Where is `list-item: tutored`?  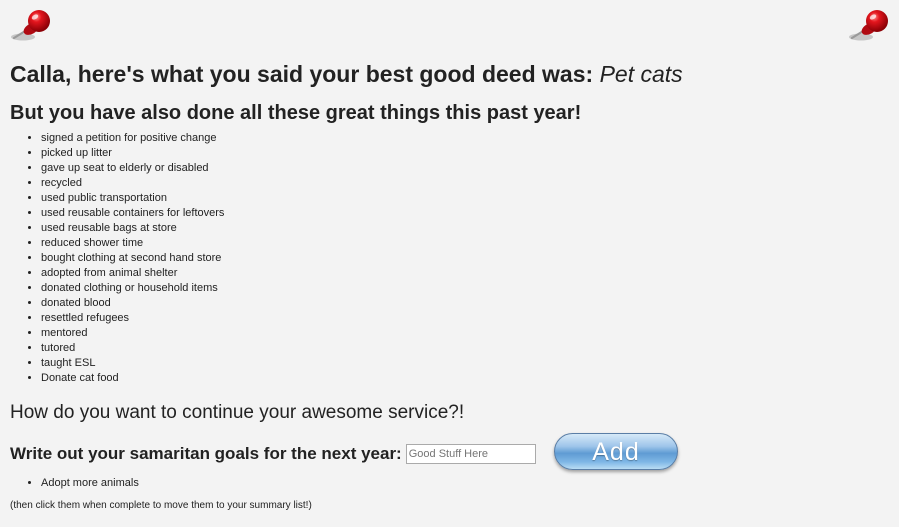 list-item: tutored is located at coordinates (132, 348).